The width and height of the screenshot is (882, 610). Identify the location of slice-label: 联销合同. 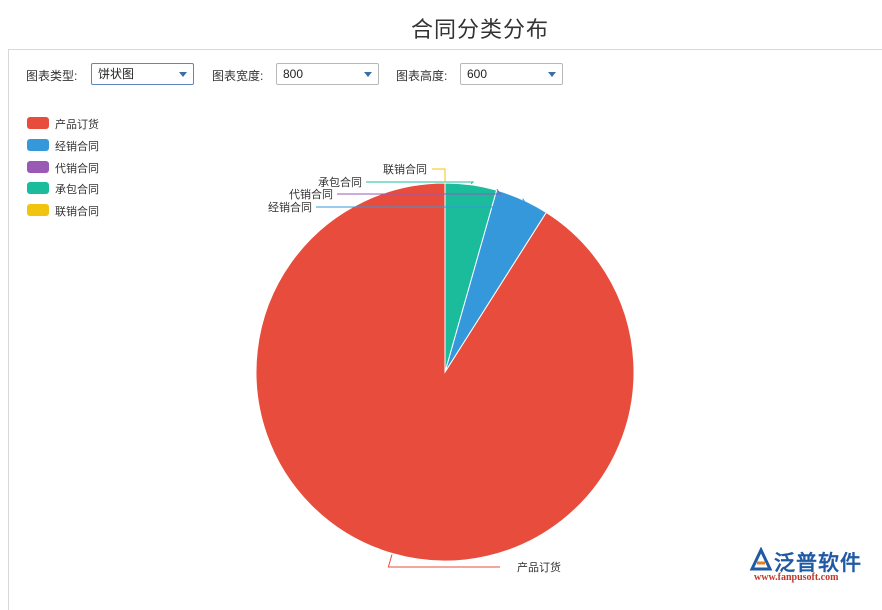
(405, 169).